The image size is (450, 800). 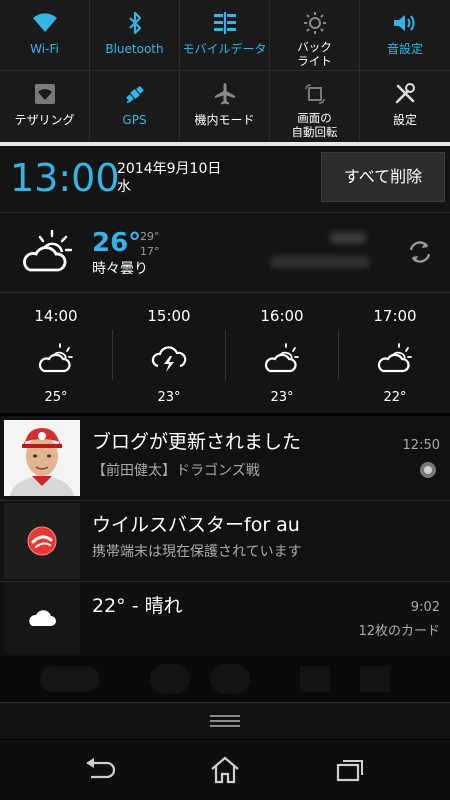 What do you see at coordinates (197, 552) in the screenshot?
I see `notification-subtitle: 携帯端末は現在保護されています` at bounding box center [197, 552].